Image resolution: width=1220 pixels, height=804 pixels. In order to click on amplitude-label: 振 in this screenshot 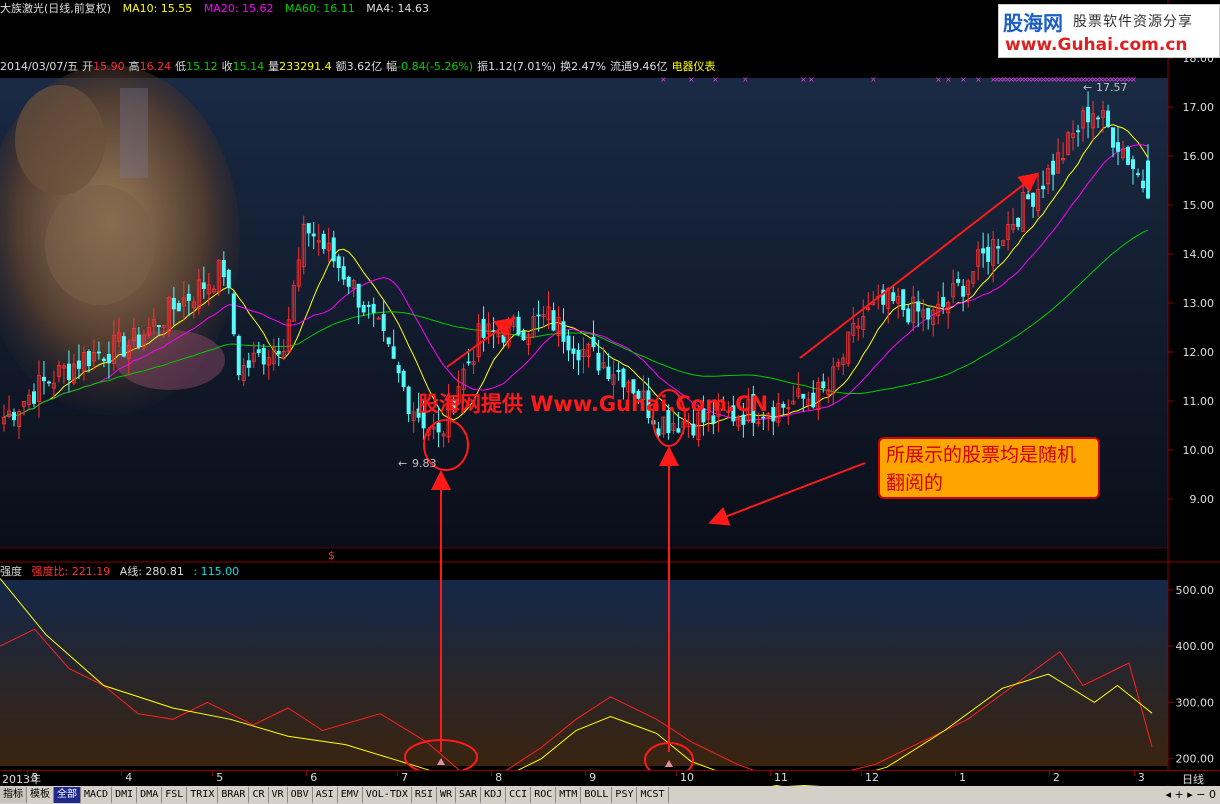, I will do `click(483, 66)`.